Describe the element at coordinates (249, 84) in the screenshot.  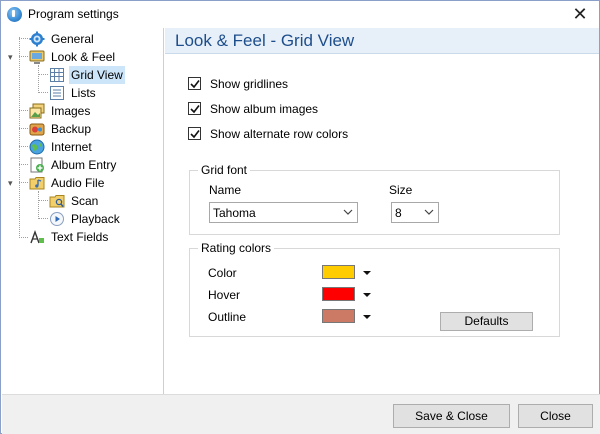
I see `checkbox-label: Show gridlines` at that location.